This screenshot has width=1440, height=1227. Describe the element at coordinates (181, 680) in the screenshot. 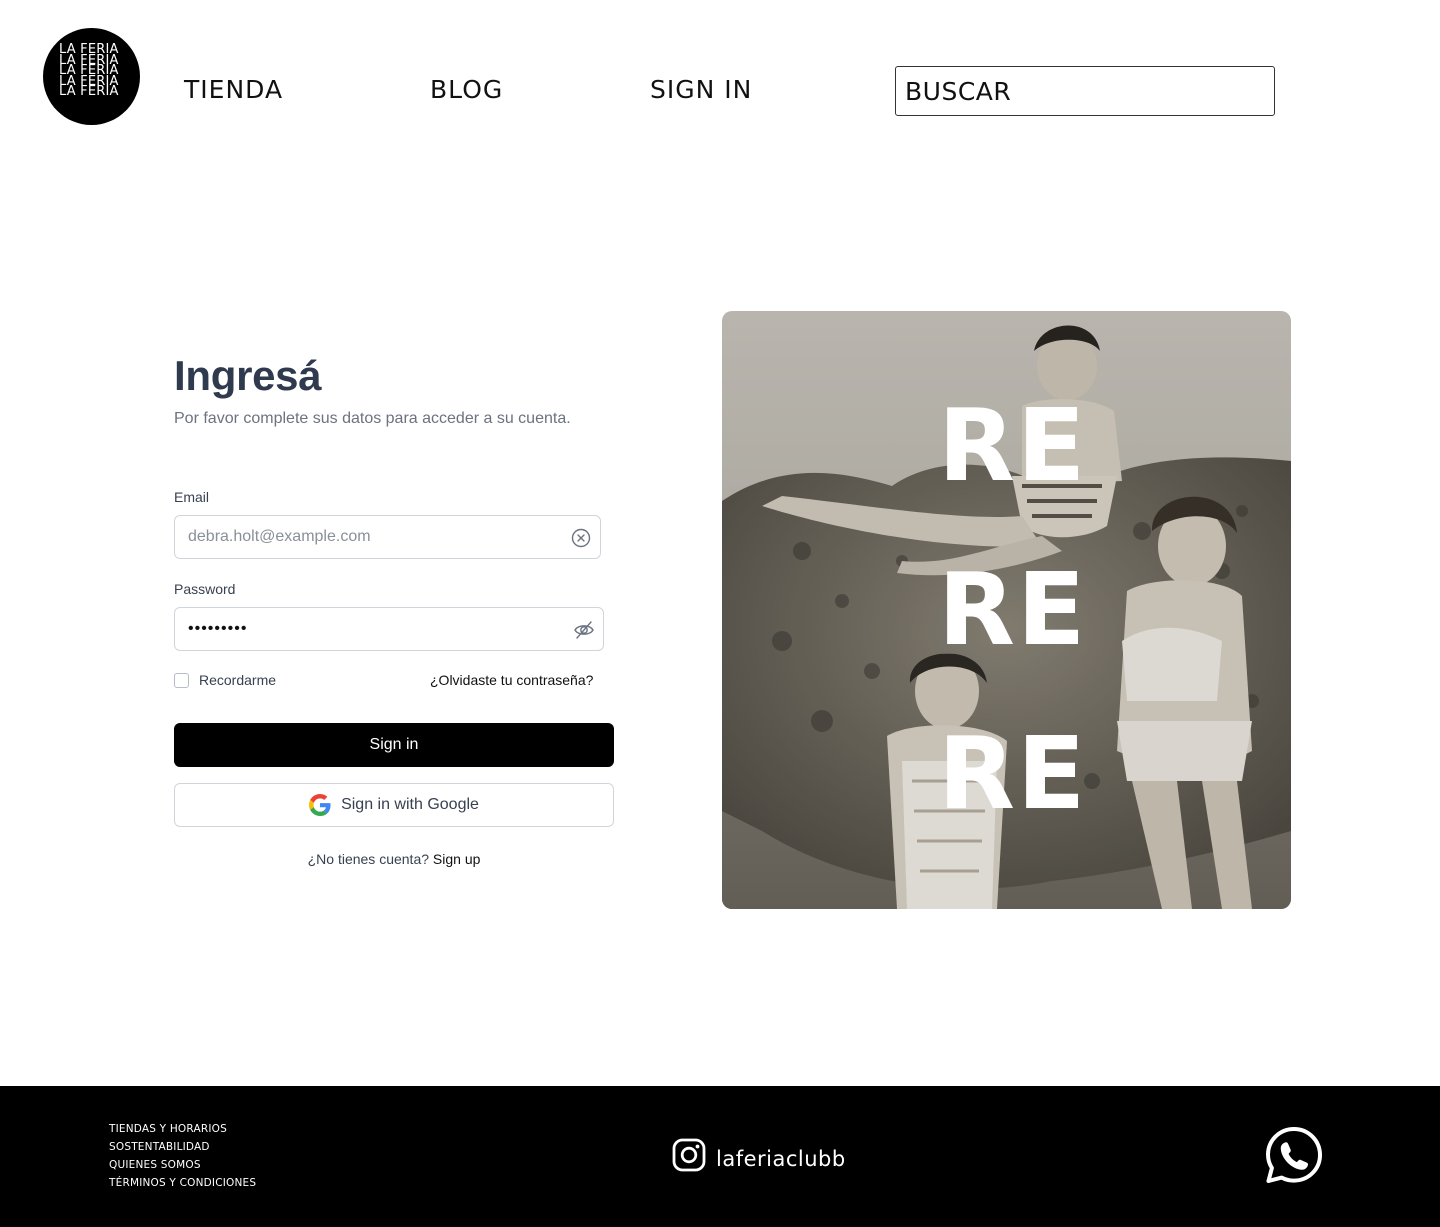

I see `remember-checkbox` at that location.